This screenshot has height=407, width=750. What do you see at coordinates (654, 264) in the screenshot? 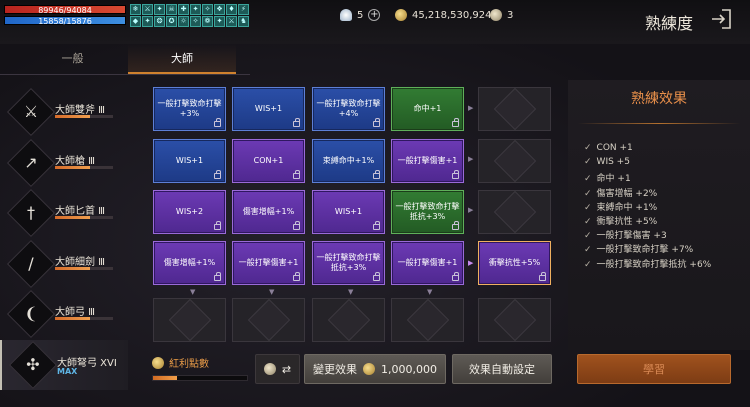
I see `effect-text: 一般打擊致命打擊抵抗 +6%` at bounding box center [654, 264].